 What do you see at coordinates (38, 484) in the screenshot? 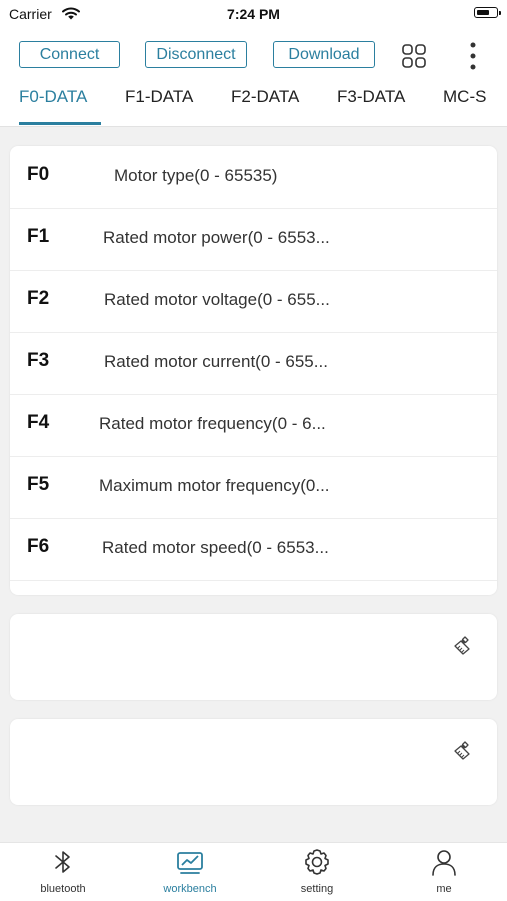
I see `parameter-code: F5` at bounding box center [38, 484].